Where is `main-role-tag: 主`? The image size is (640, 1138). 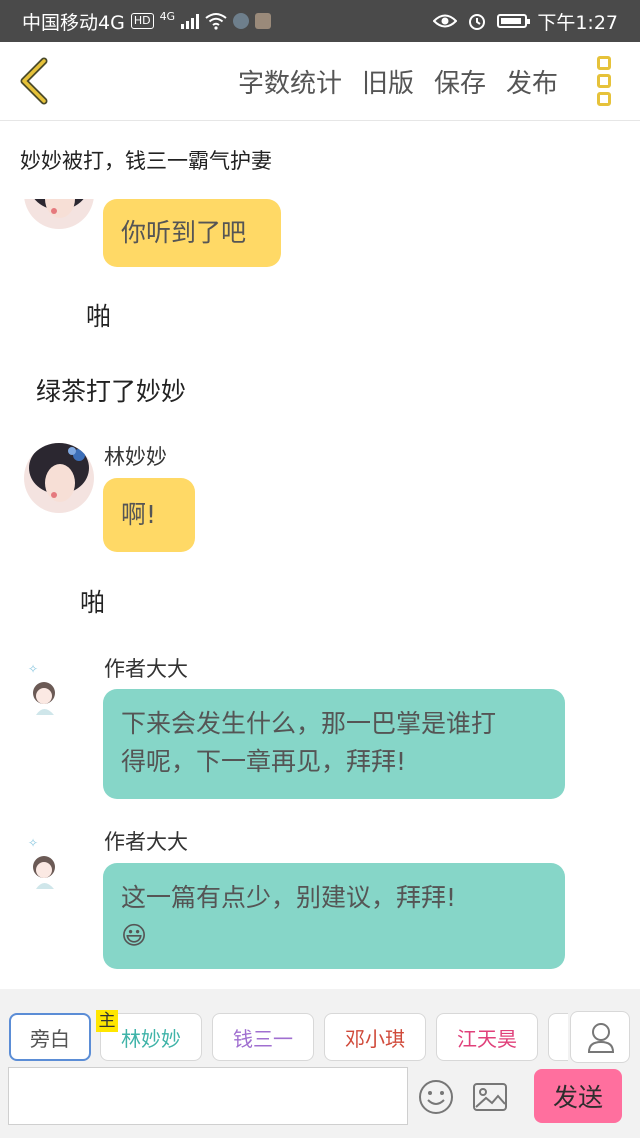
main-role-tag: 主 is located at coordinates (107, 1021).